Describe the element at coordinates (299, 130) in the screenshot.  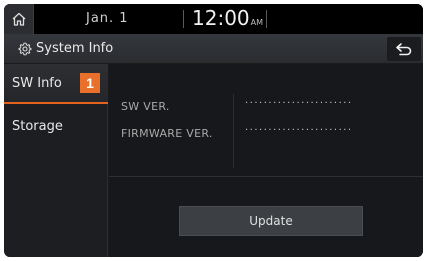
I see `firmware-version-value: ·······················` at that location.